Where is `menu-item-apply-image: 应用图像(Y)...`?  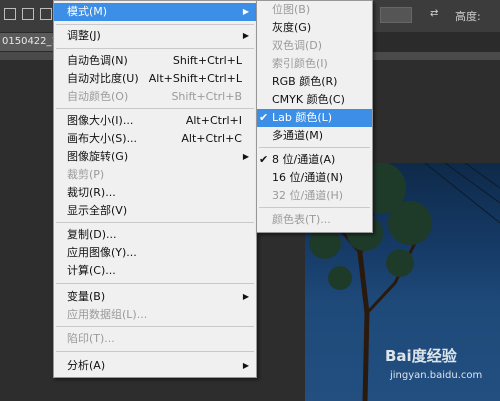
menu-item-apply-image: 应用图像(Y)... is located at coordinates (155, 253).